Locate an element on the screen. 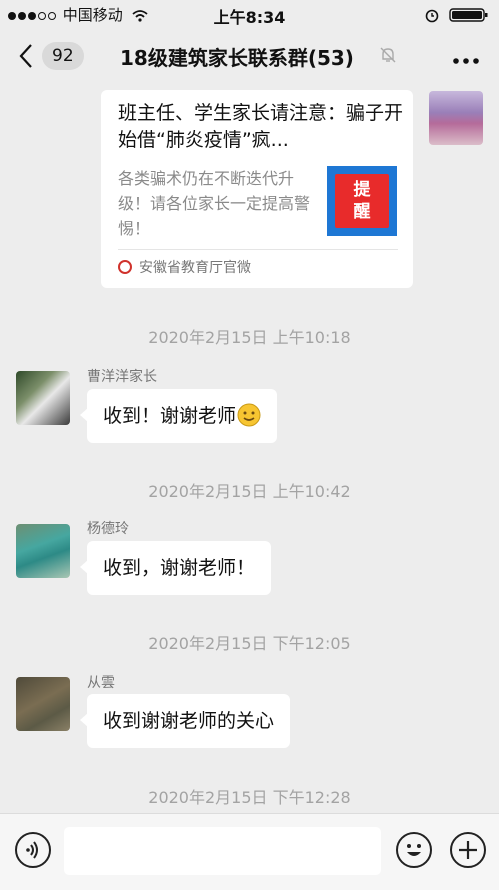  message-text: 收到！谢谢老师 is located at coordinates (170, 416).